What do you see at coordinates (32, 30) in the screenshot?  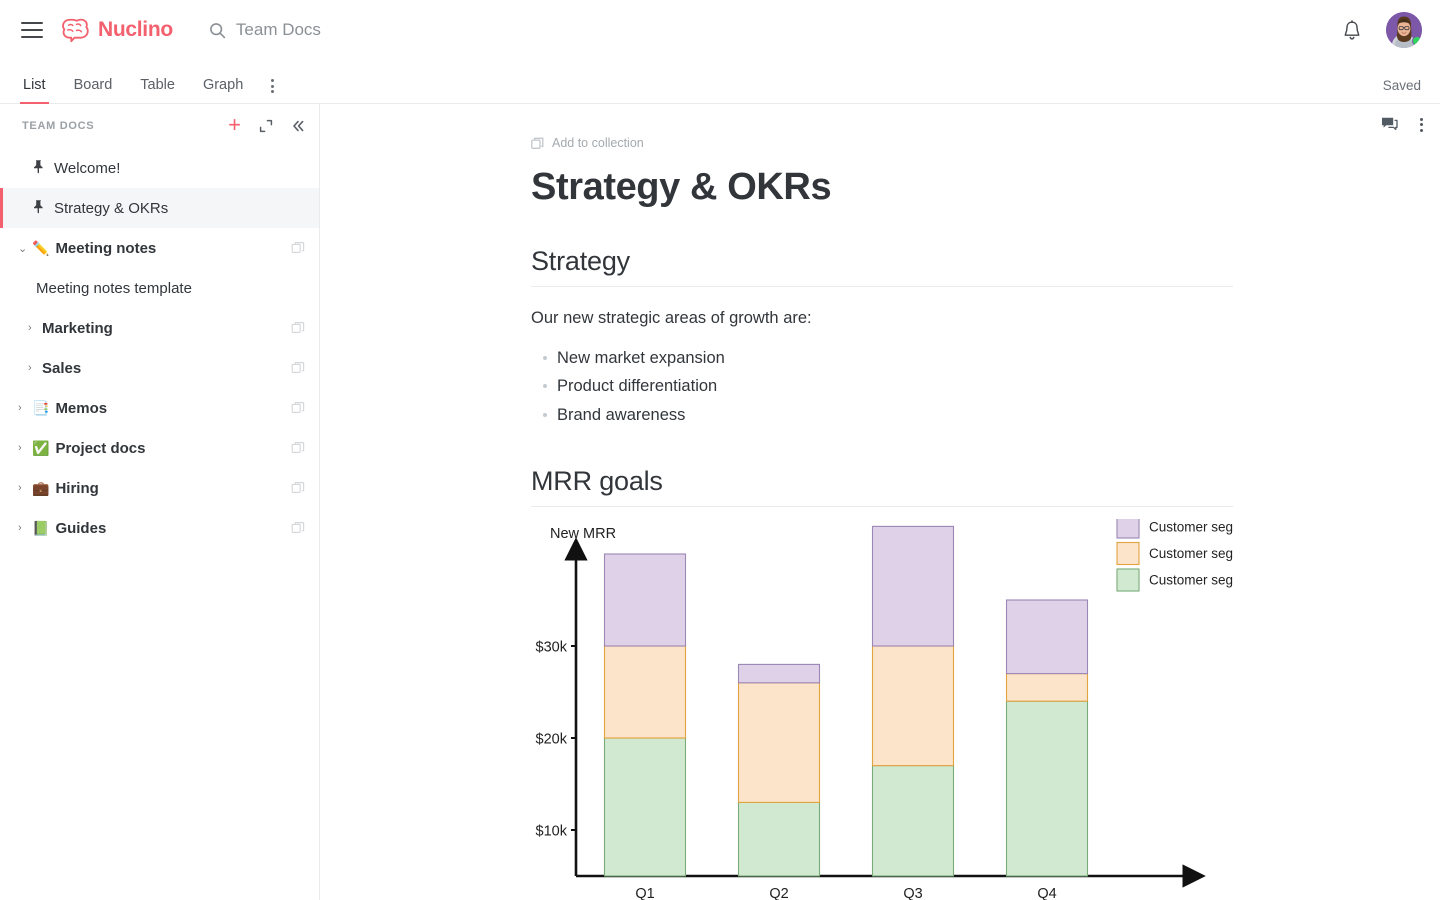 I see `hamburger-menu-icon` at bounding box center [32, 30].